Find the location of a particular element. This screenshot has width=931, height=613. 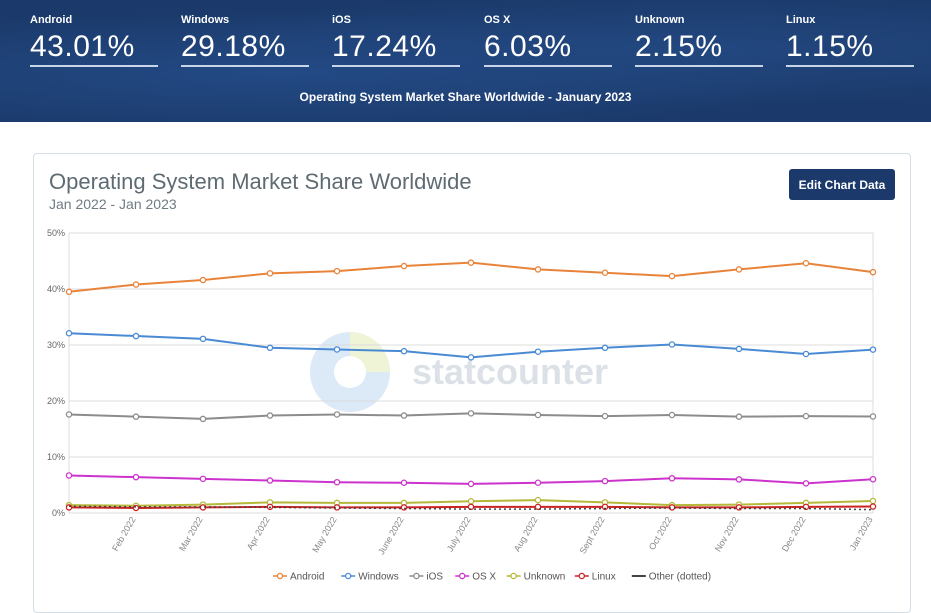

x-tick-label: June 2022 is located at coordinates (391, 535).